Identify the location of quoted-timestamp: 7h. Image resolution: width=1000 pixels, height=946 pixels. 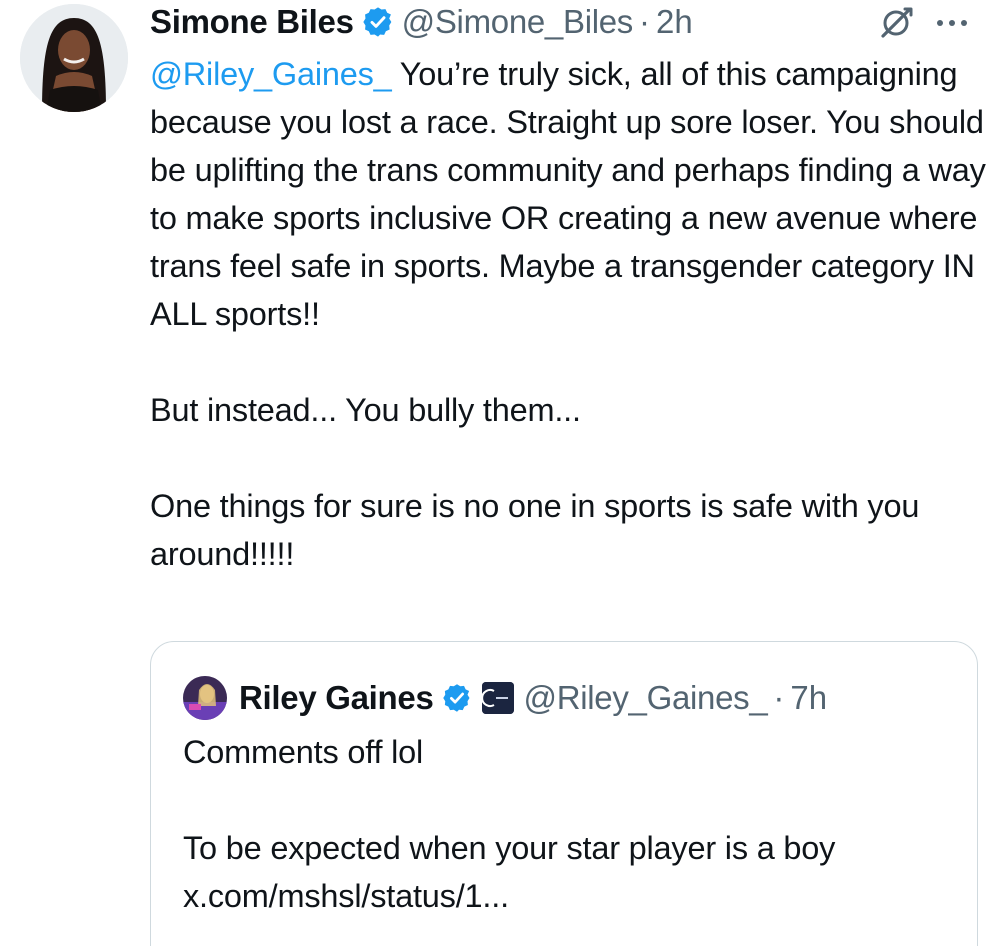
(808, 698).